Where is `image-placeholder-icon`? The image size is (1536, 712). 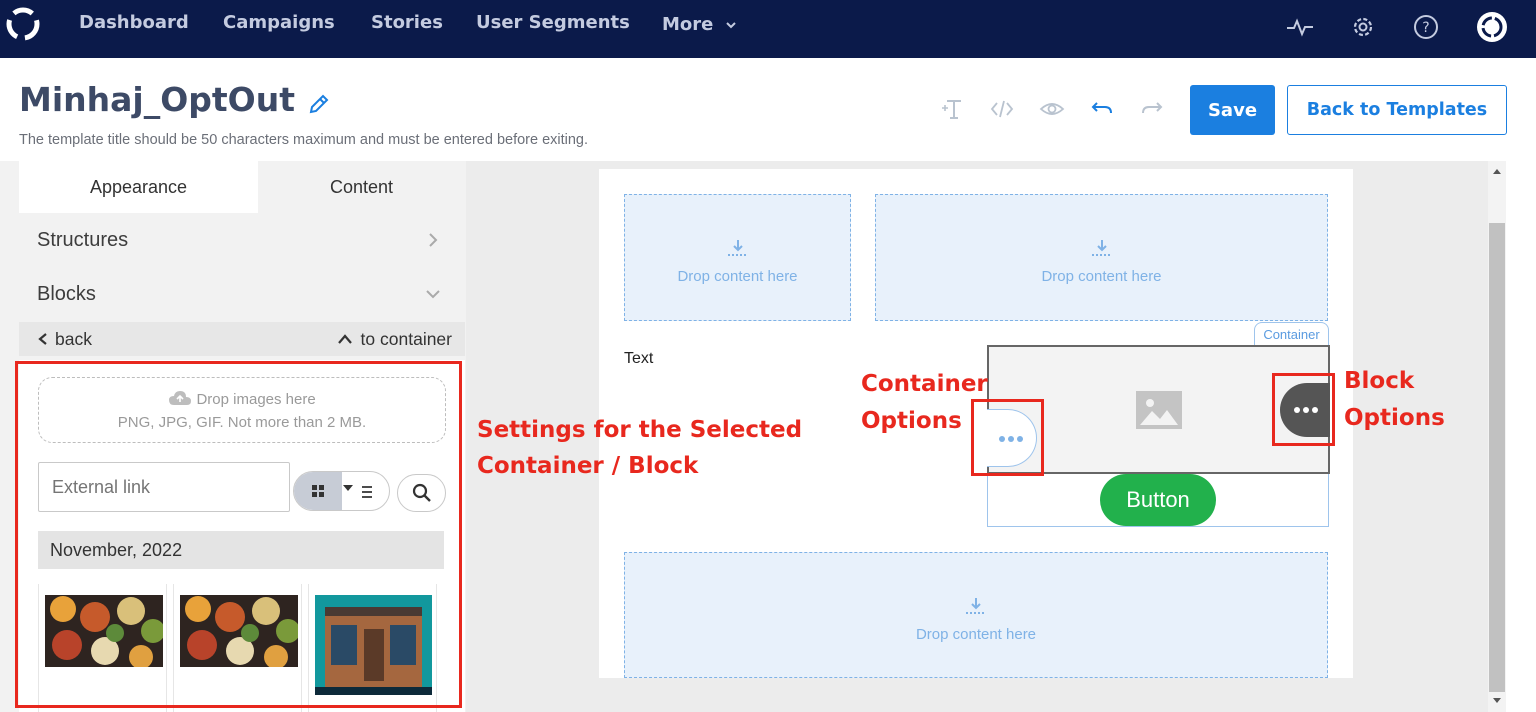 image-placeholder-icon is located at coordinates (1159, 410).